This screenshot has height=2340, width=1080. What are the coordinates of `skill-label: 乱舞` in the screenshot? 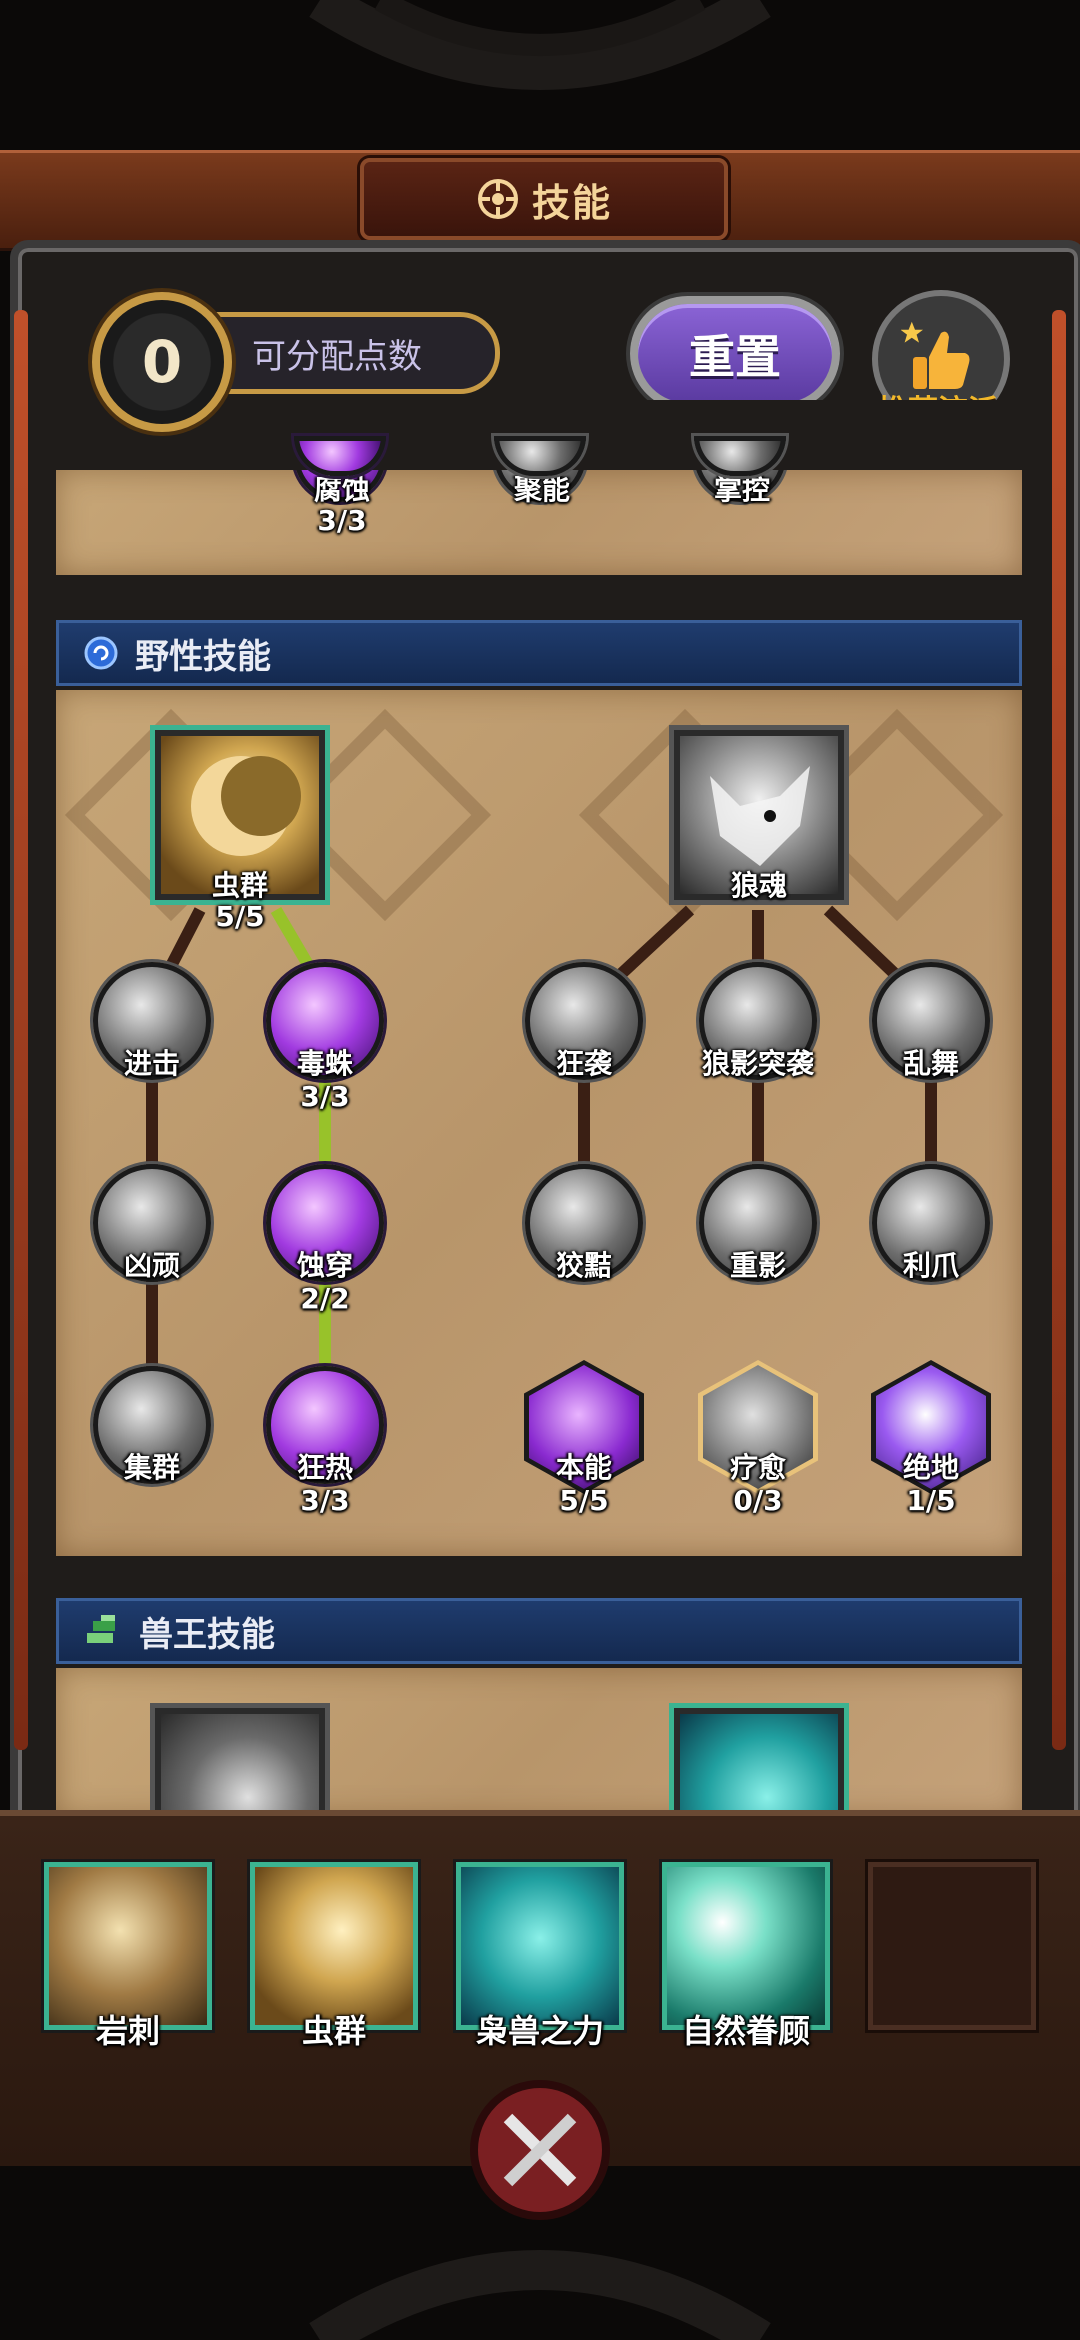 It's located at (930, 1063).